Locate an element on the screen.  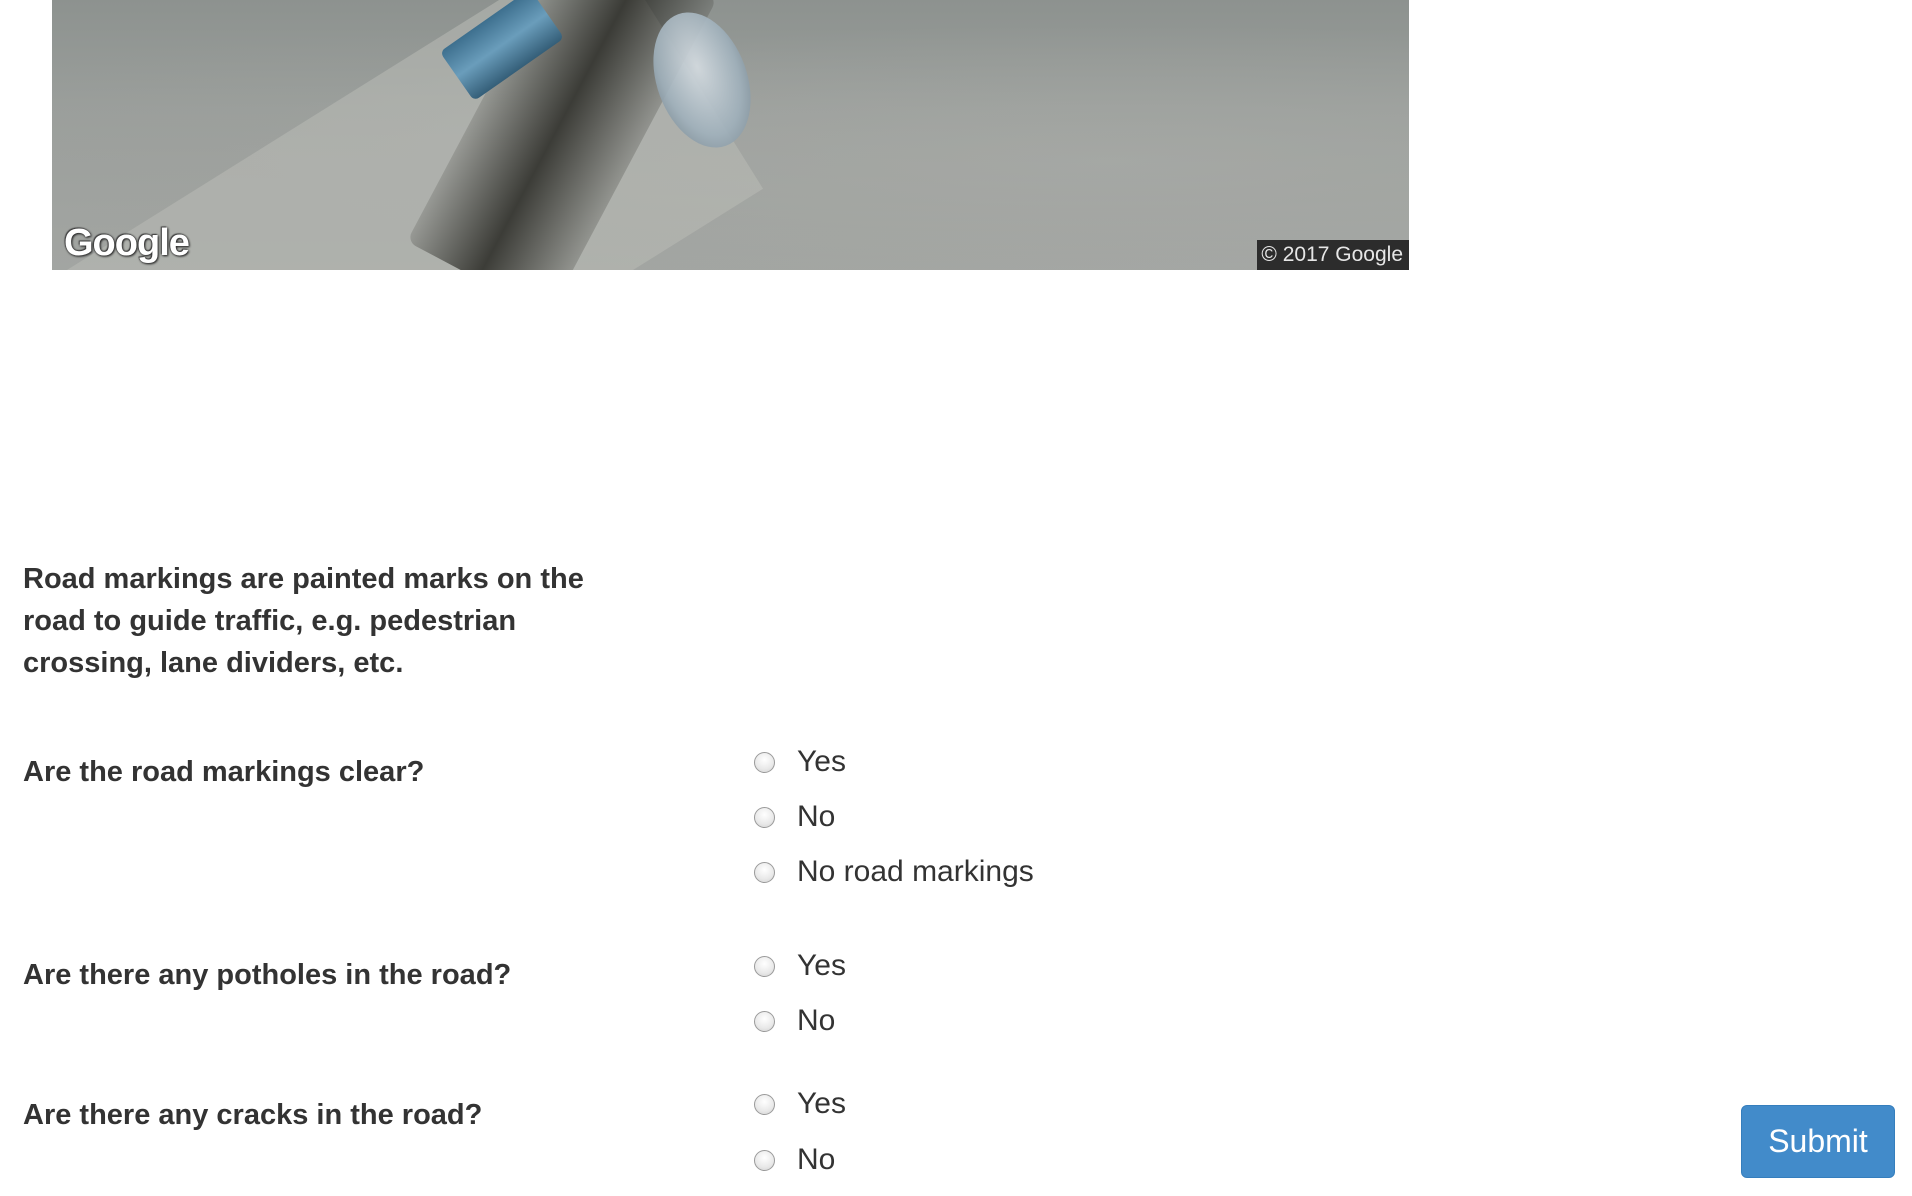
question-road-markings-clear: Are the road markings clear? is located at coordinates (224, 772).